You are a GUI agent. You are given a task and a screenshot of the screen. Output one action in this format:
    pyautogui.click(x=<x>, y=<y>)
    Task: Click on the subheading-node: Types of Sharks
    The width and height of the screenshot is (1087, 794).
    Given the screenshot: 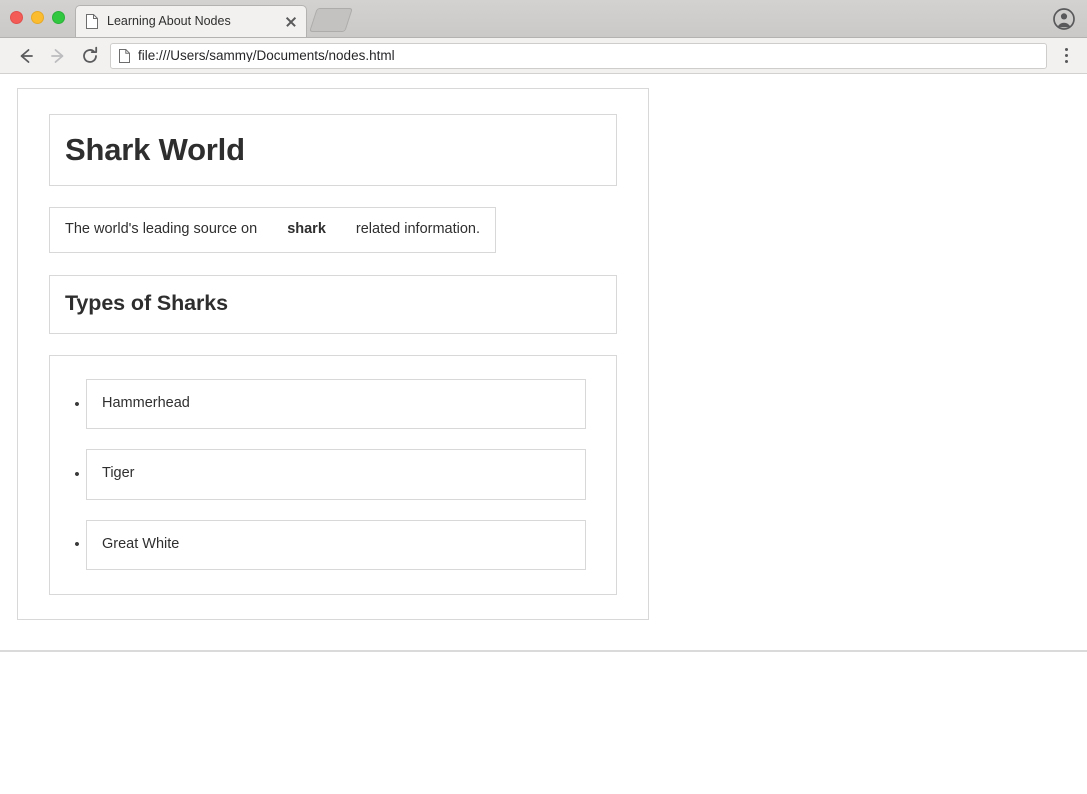 What is the action you would take?
    pyautogui.click(x=333, y=304)
    